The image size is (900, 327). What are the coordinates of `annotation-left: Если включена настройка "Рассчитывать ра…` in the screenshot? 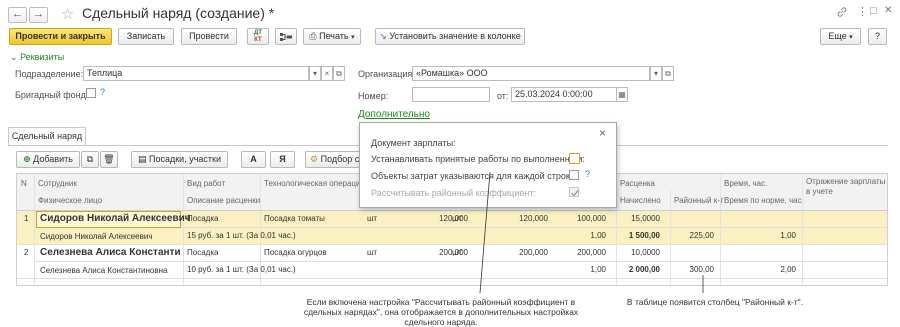 It's located at (441, 312).